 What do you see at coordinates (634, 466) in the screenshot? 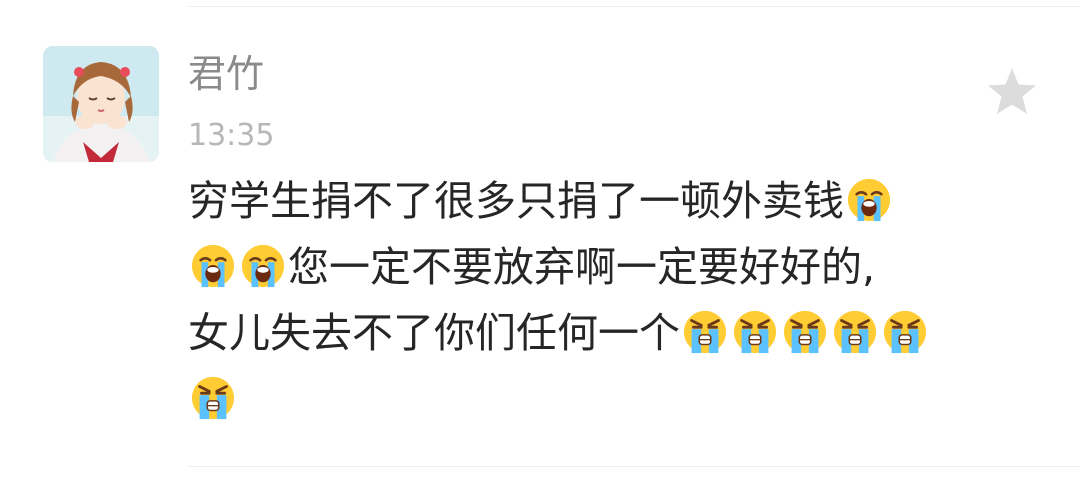
I see `bottom-divider` at bounding box center [634, 466].